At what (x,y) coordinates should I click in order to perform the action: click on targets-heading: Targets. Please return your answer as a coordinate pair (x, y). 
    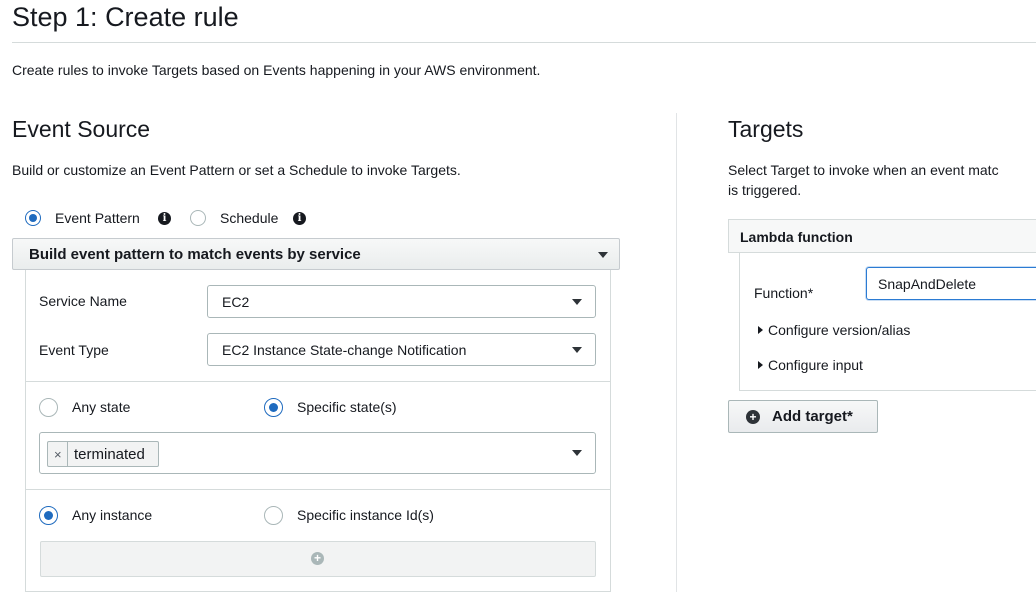
    Looking at the image, I should click on (766, 129).